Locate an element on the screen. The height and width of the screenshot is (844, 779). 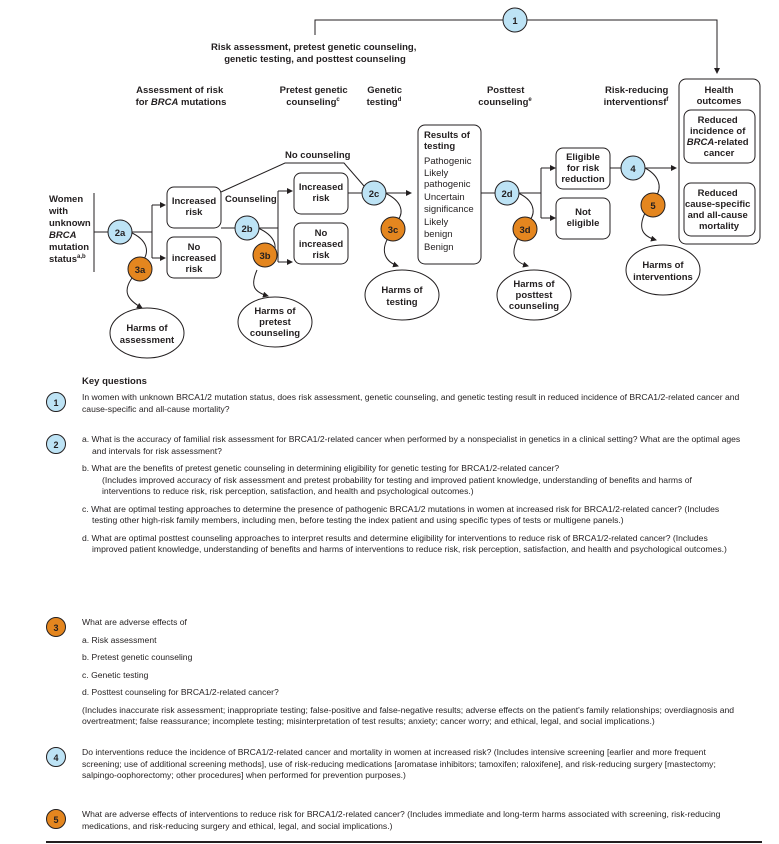
kq2-badge: 2 is located at coordinates (56, 444).